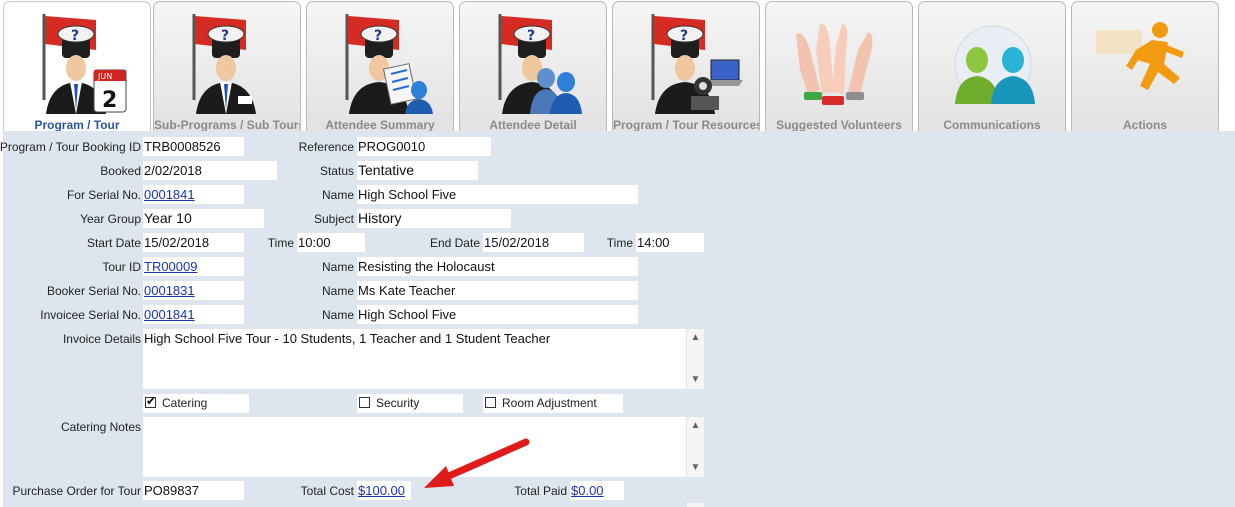  What do you see at coordinates (93, 291) in the screenshot?
I see `booker-serial-label: Booker Serial No.` at bounding box center [93, 291].